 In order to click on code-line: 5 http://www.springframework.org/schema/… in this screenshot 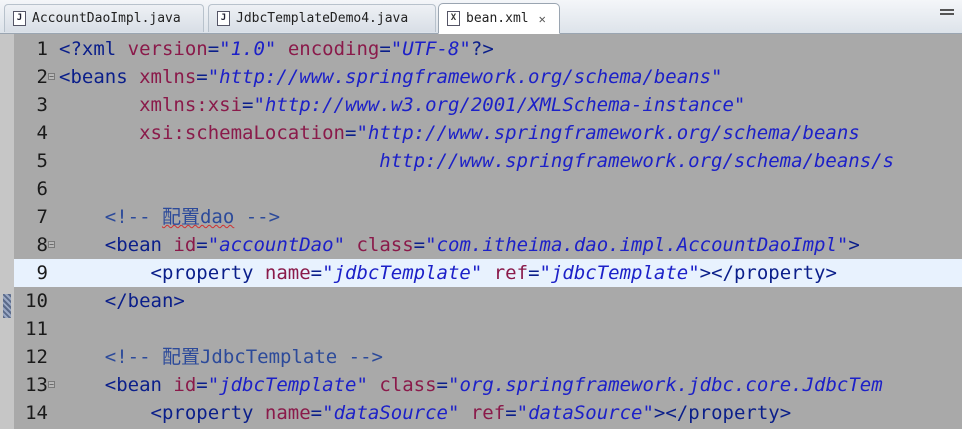, I will do `click(488, 161)`.